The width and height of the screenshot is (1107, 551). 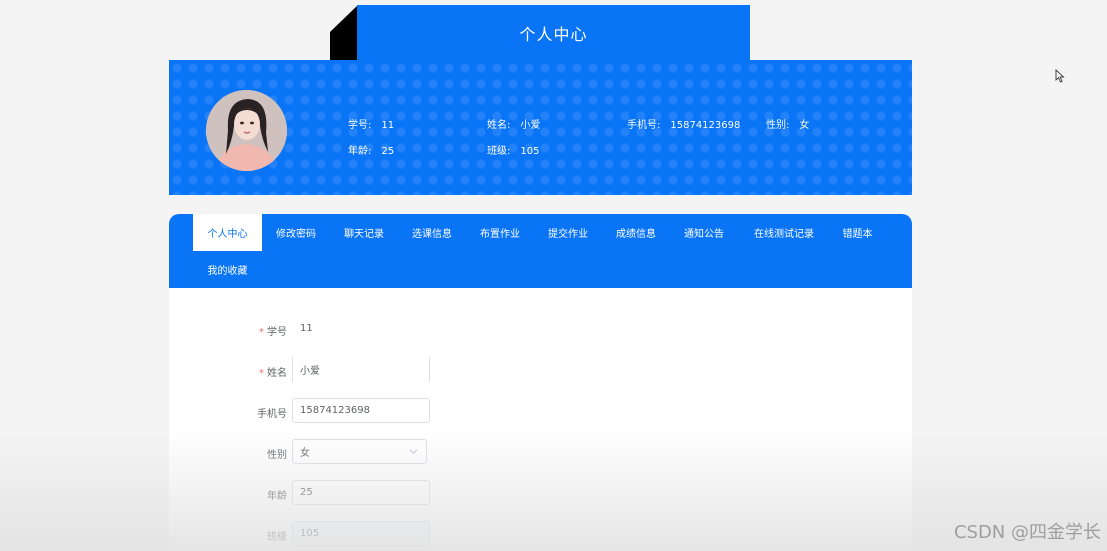 I want to click on gender-select: 女, so click(x=359, y=451).